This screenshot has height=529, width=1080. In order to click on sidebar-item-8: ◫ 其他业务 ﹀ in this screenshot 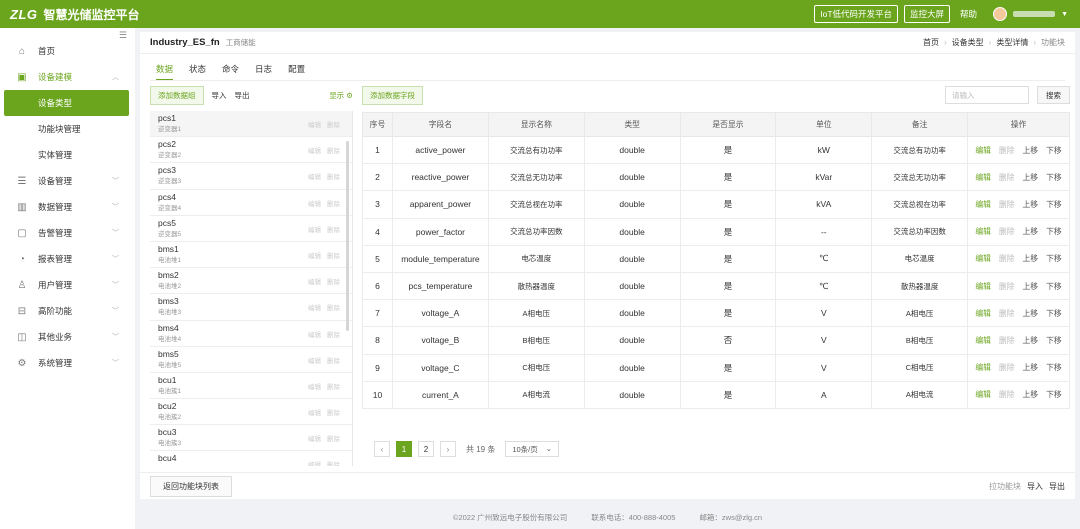, I will do `click(67, 337)`.